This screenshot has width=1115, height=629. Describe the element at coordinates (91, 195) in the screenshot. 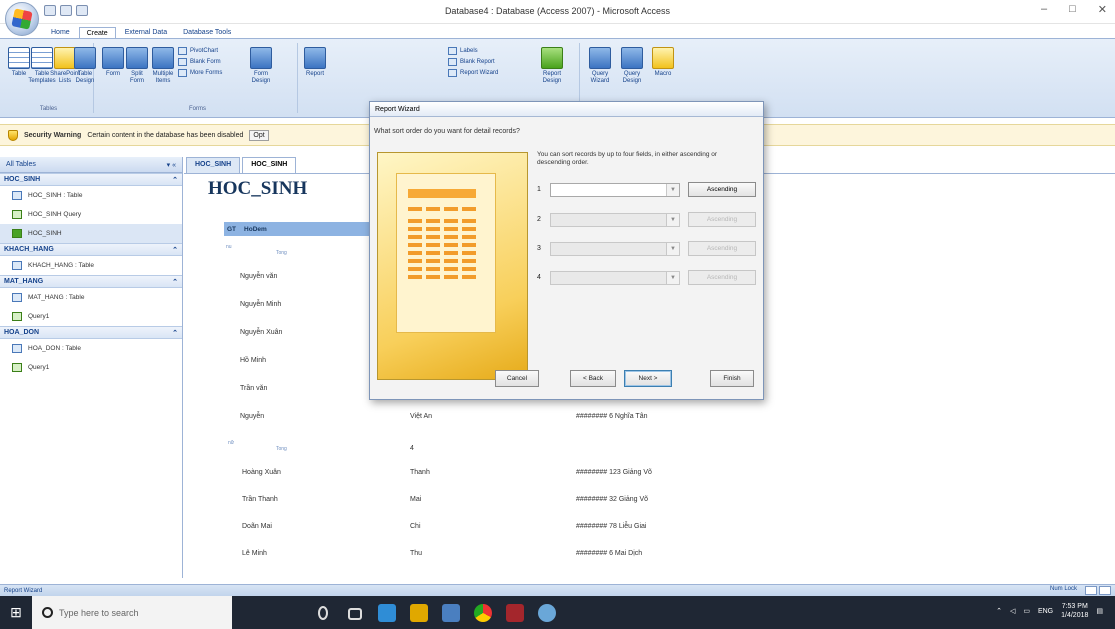

I see `nav-item-hoc-sinh-table: HOC_SINH : Table` at that location.